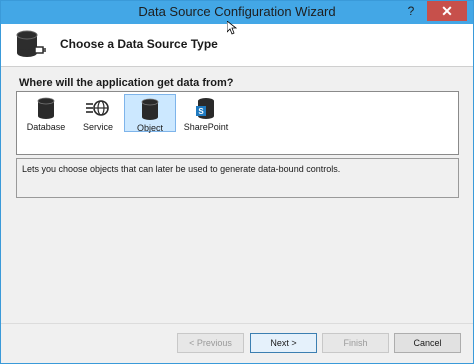 The image size is (474, 364). I want to click on source-item-label: Database, so click(46, 127).